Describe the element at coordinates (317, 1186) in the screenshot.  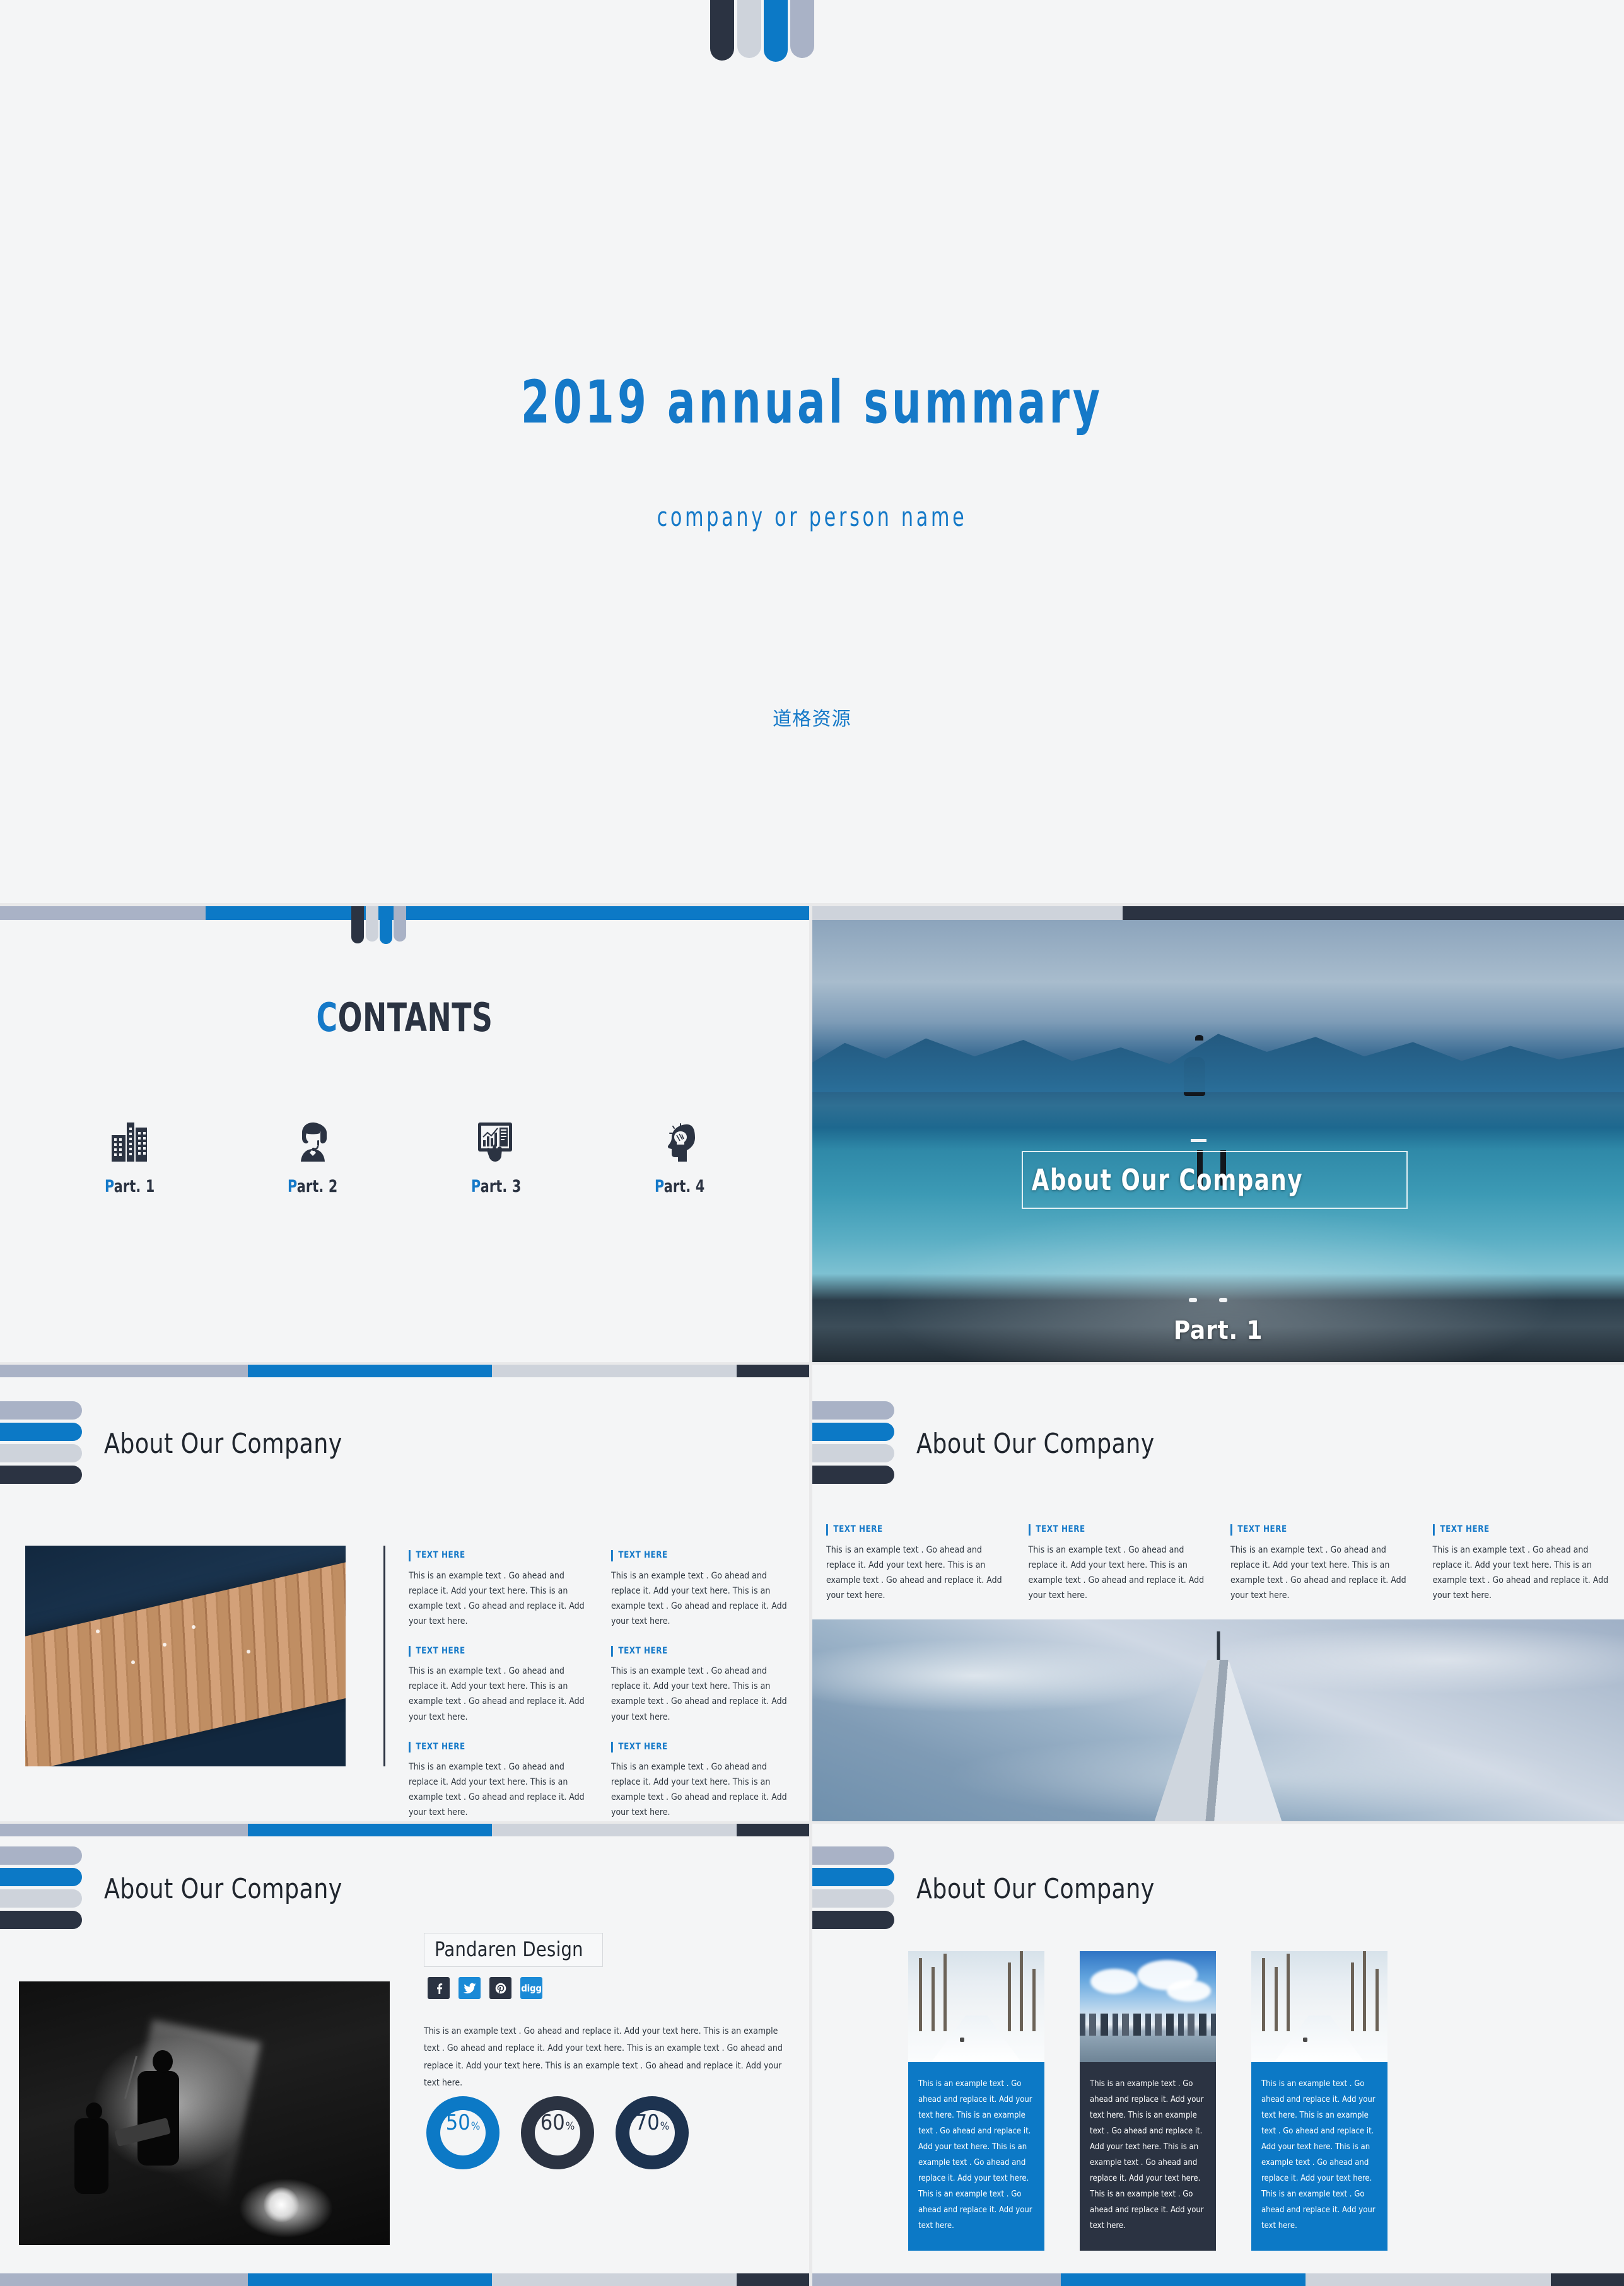
I see `part-label-rest: art. 2` at that location.